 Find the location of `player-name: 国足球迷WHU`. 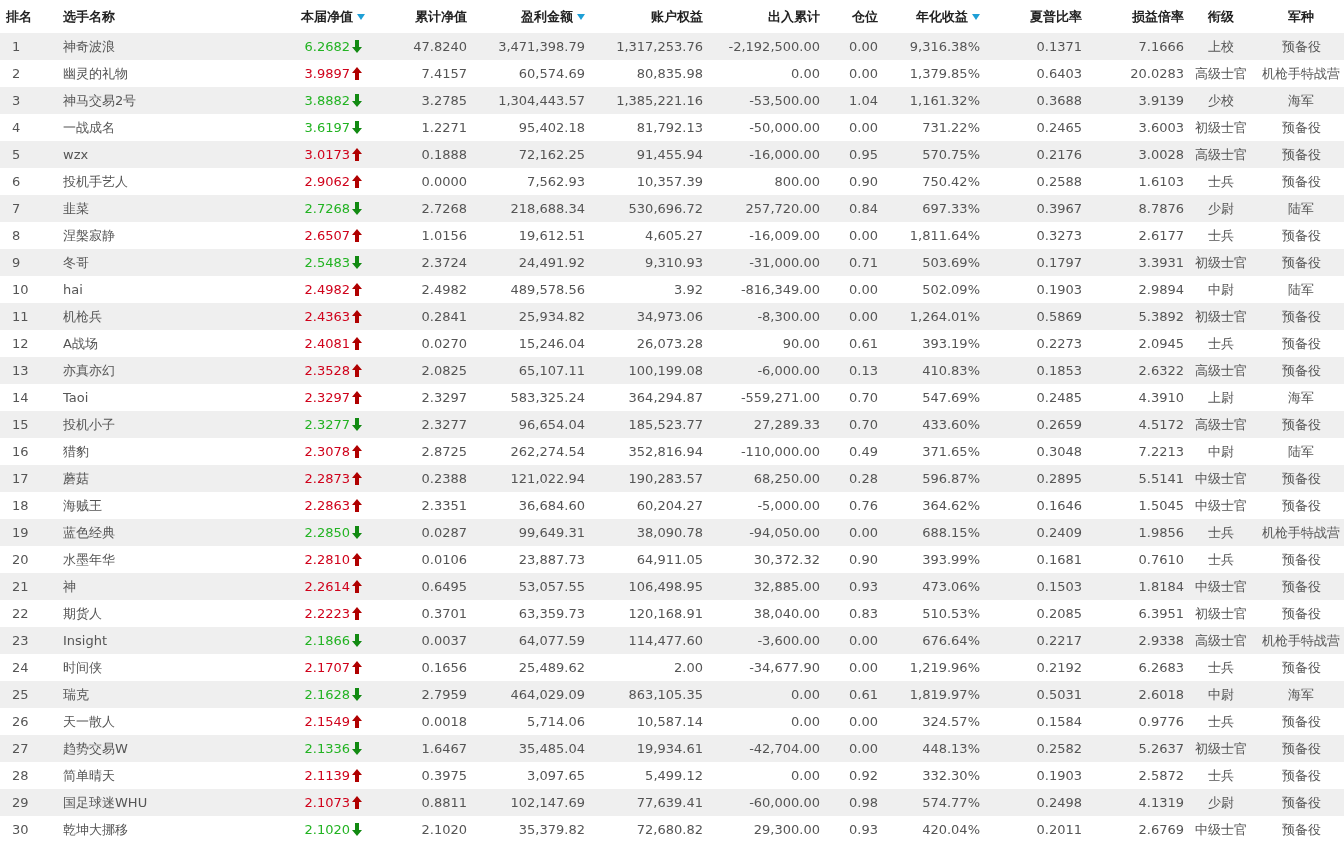

player-name: 国足球迷WHU is located at coordinates (105, 802).